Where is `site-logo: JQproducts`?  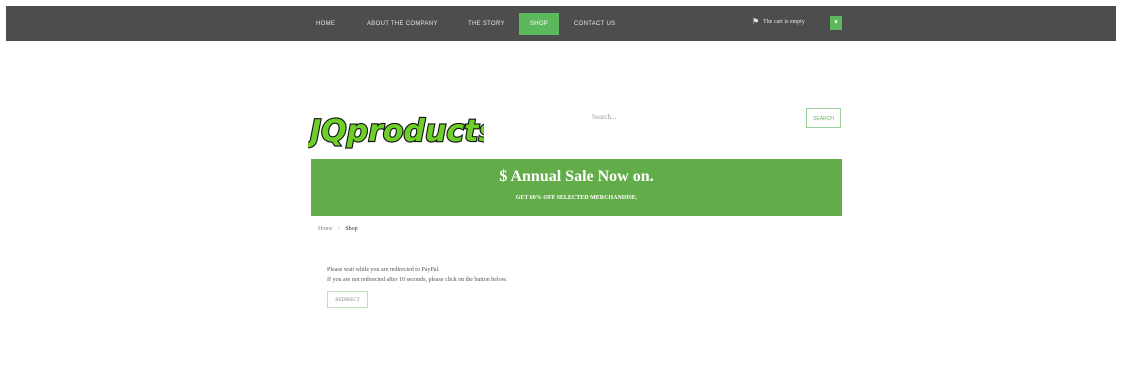
site-logo: JQproducts is located at coordinates (401, 128).